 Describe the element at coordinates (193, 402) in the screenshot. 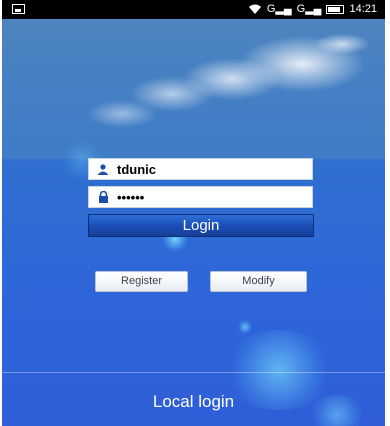

I see `local-login-link: Local login` at that location.